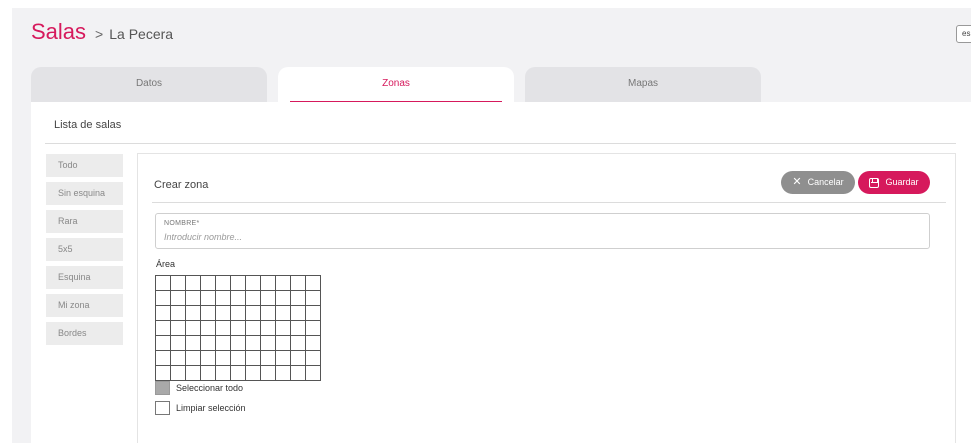 The image size is (971, 443). I want to click on zone-item-5x5: 5x5, so click(84, 249).